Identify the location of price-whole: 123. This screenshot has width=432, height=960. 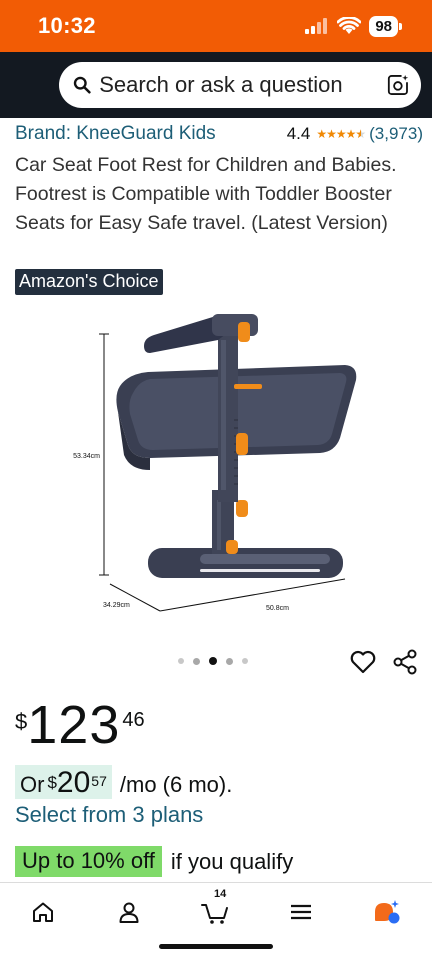
(74, 725).